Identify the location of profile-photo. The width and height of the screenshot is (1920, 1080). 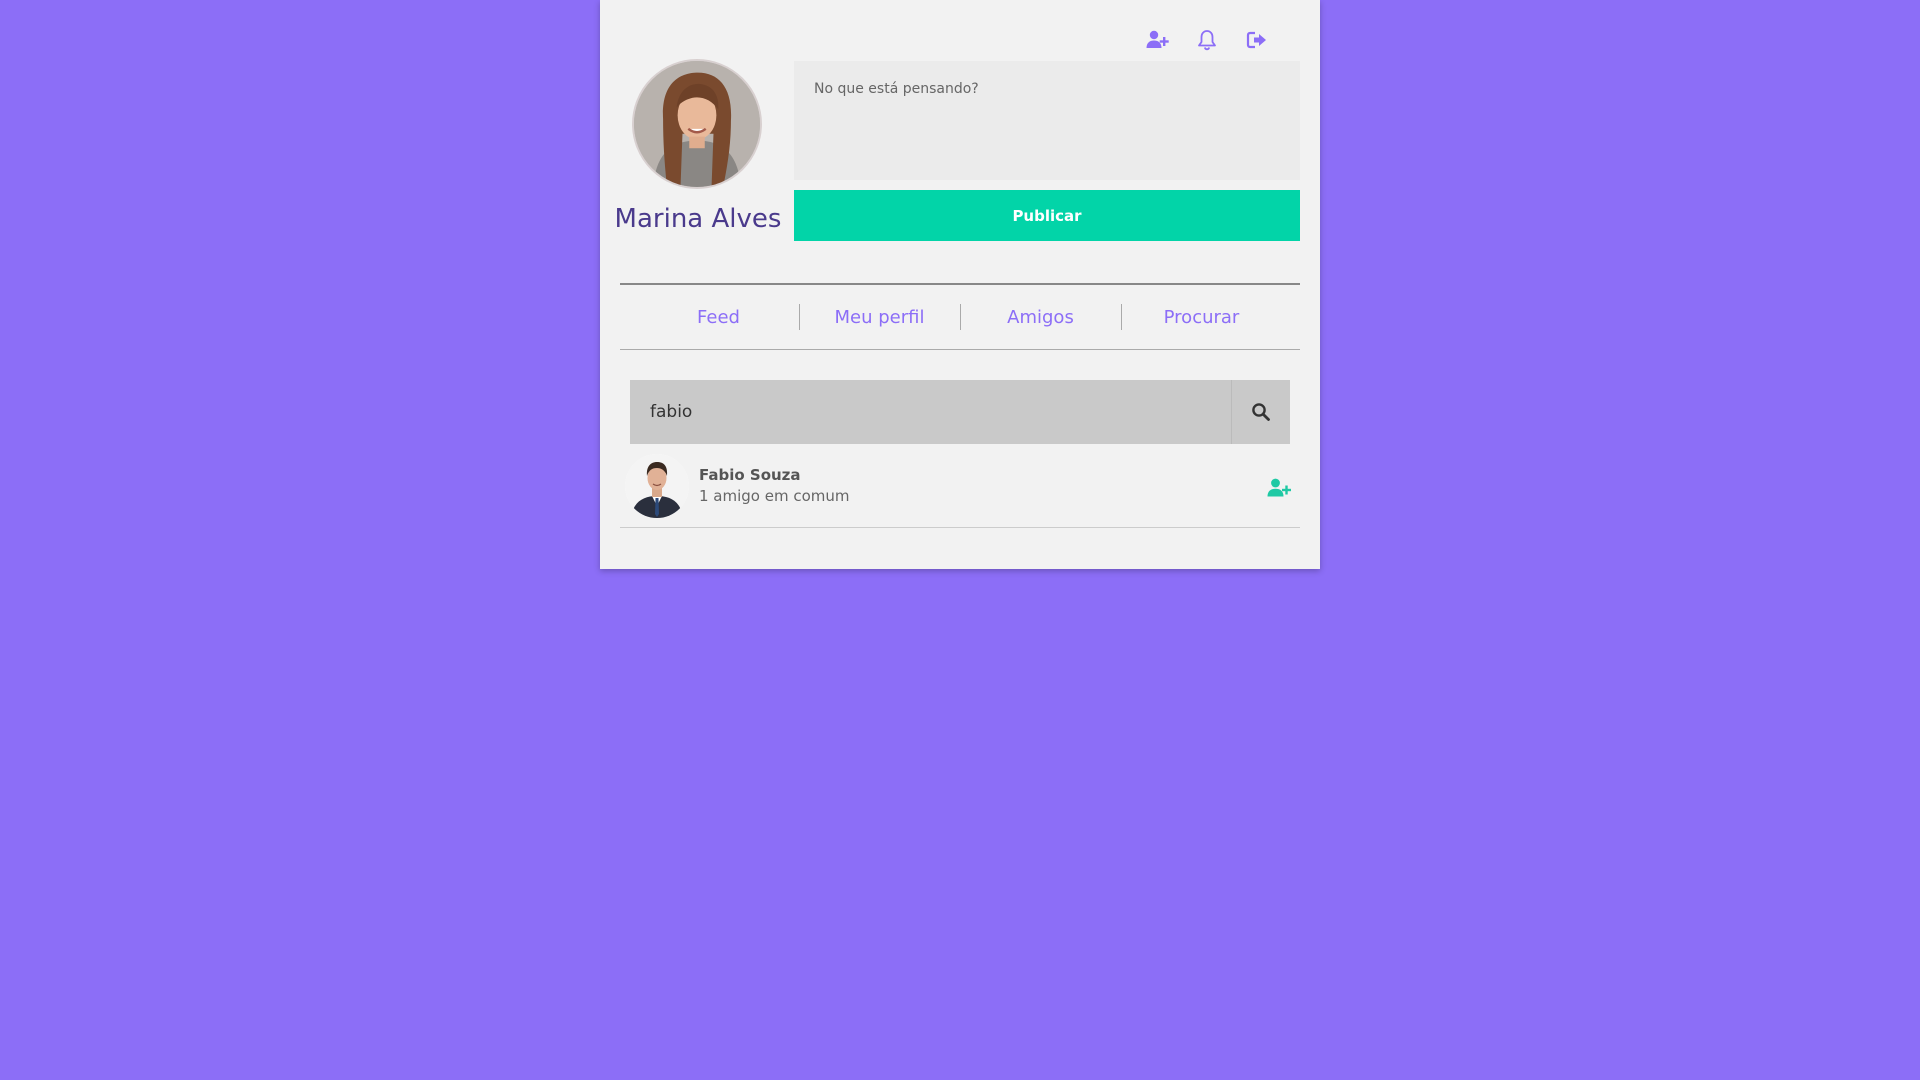
(697, 124).